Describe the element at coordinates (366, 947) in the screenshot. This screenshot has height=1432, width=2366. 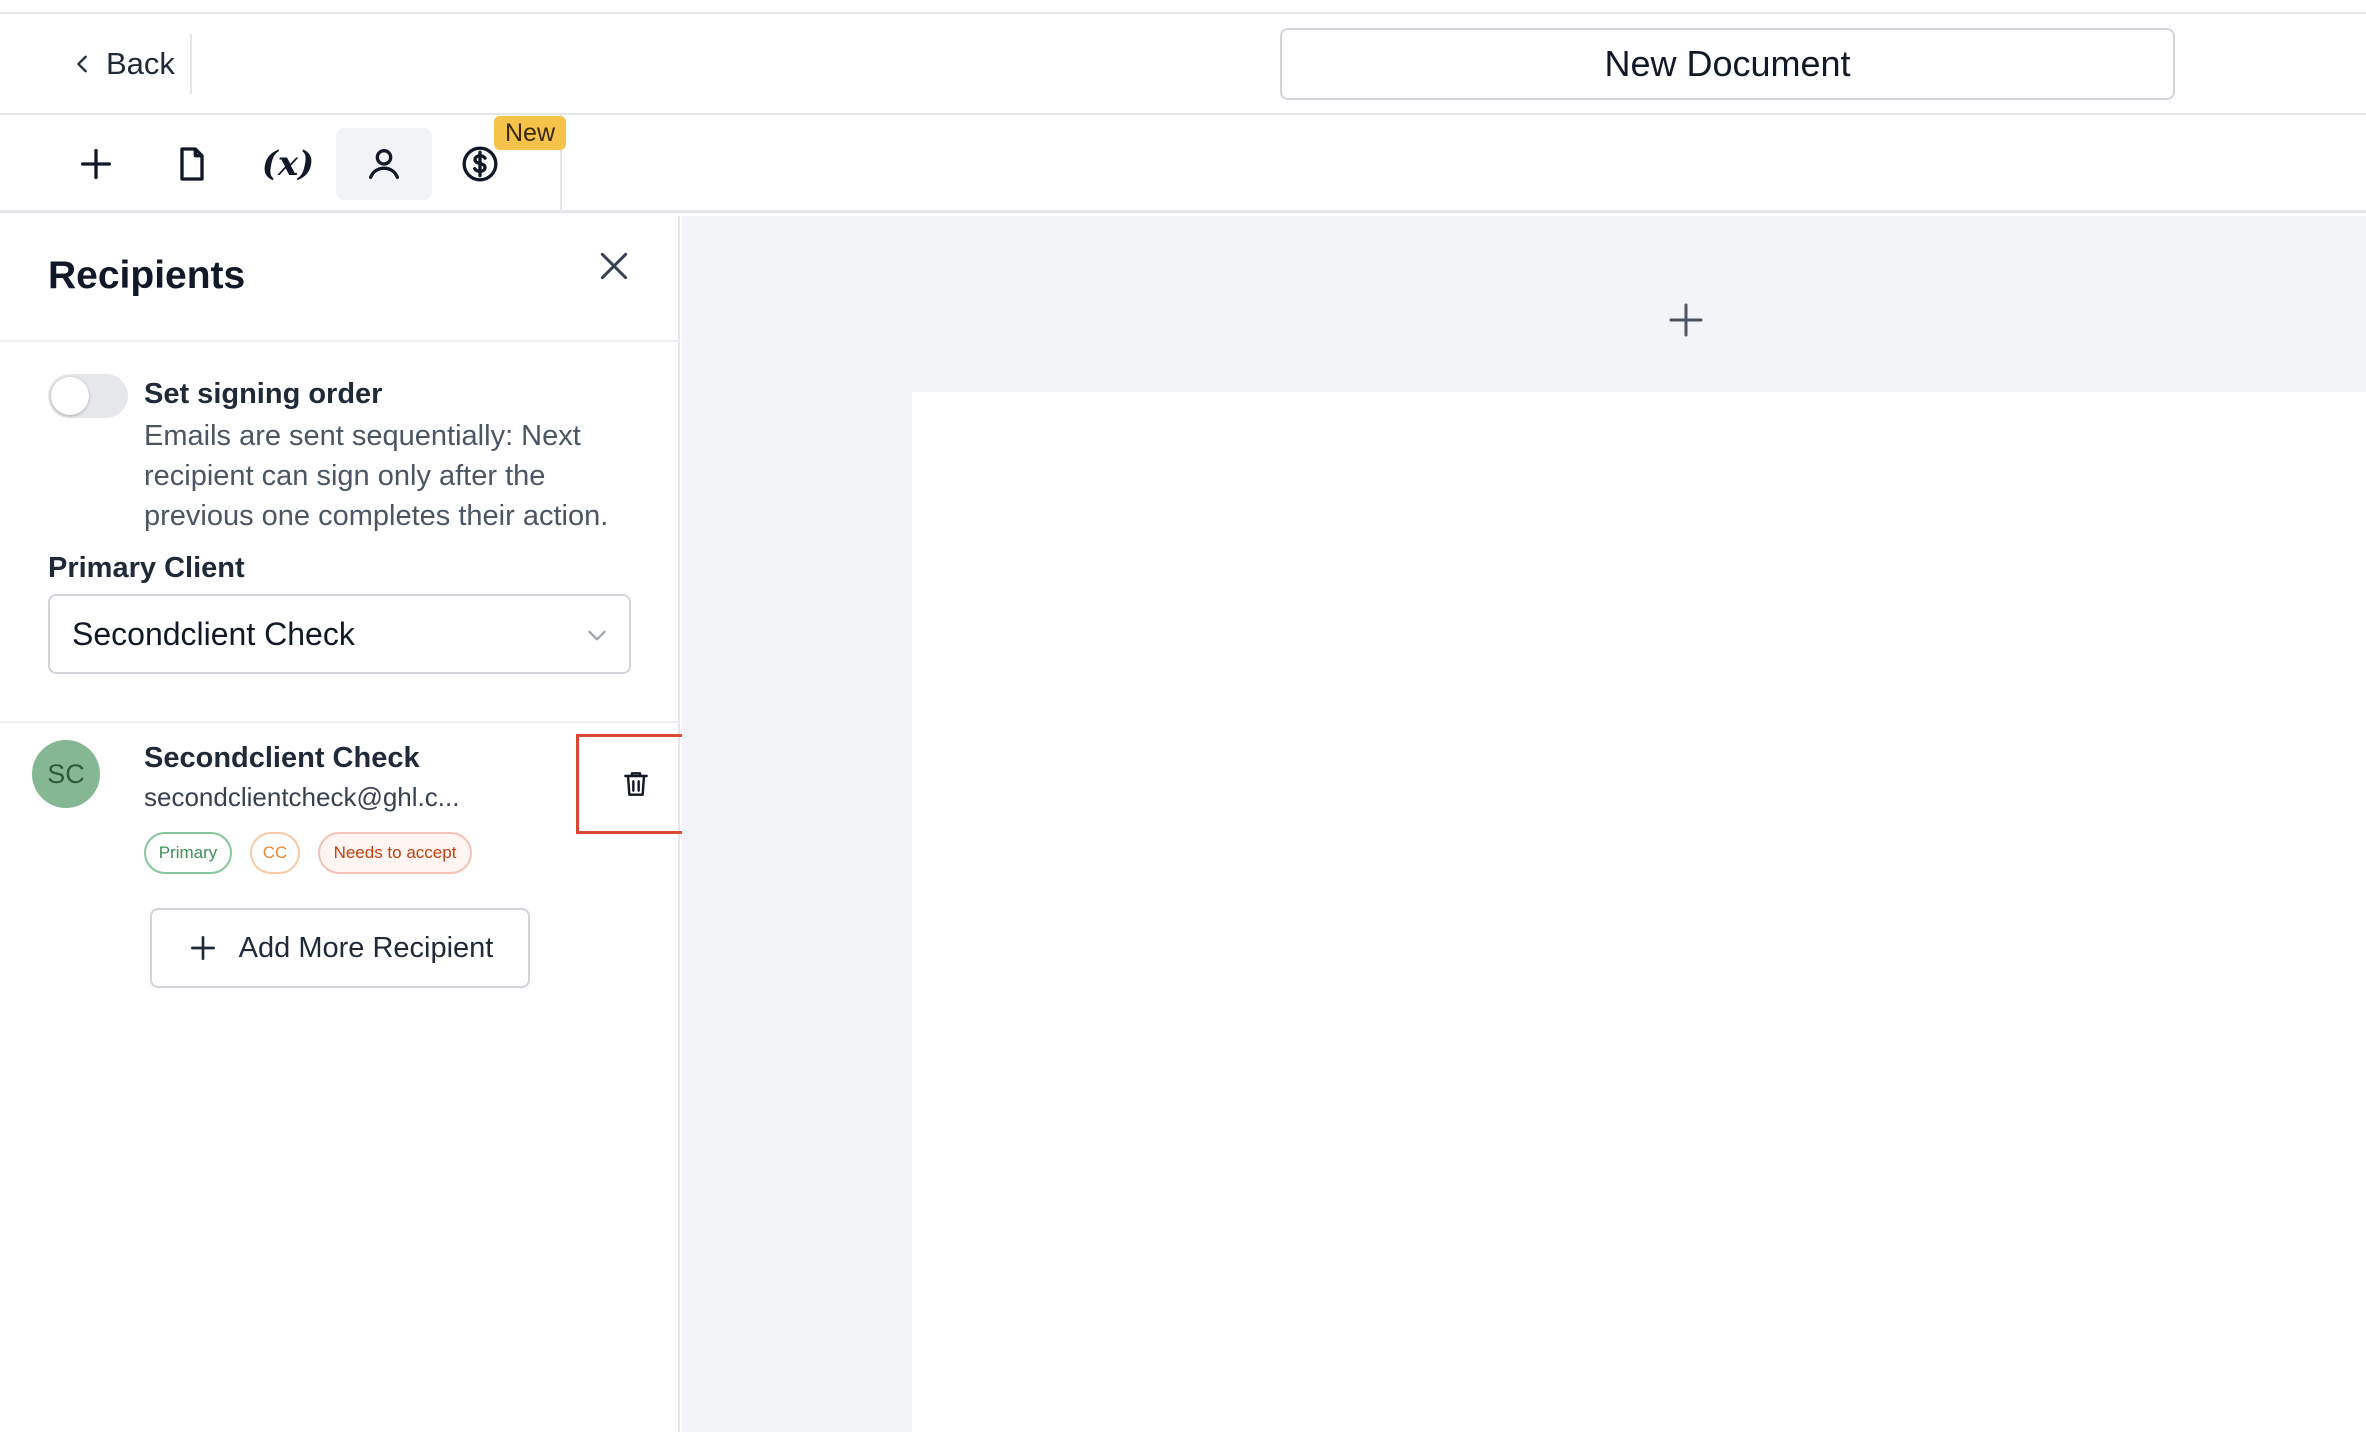
I see `add-more-recipient-label: Add More Recipient` at that location.